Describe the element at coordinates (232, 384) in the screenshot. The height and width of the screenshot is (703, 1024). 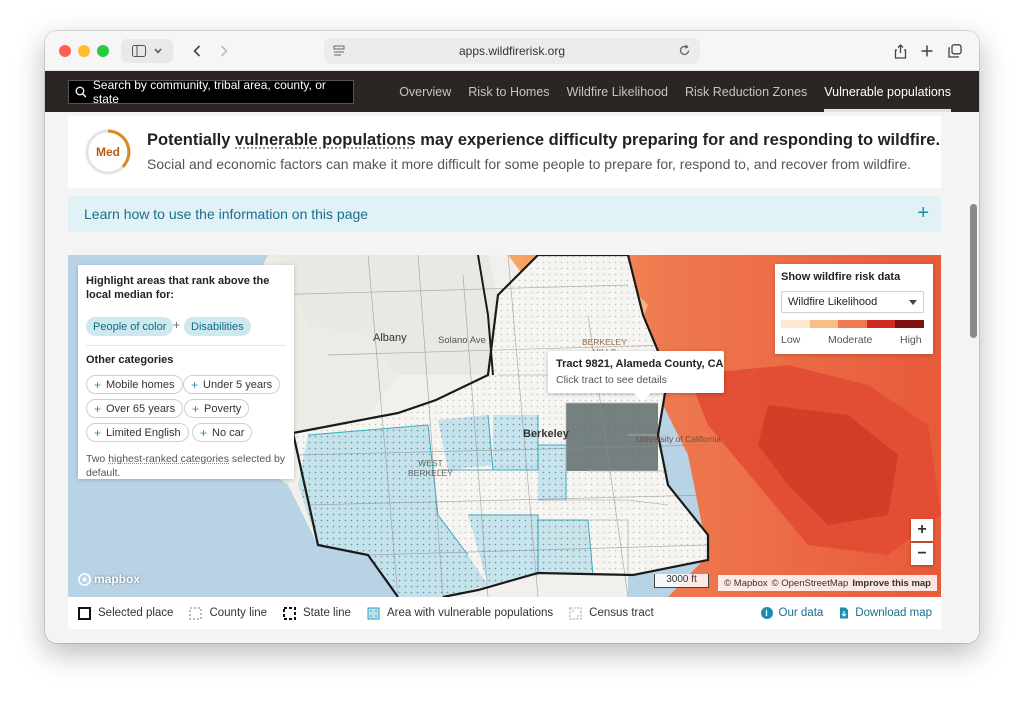
I see `chip-under-5: + Under 5 years` at that location.